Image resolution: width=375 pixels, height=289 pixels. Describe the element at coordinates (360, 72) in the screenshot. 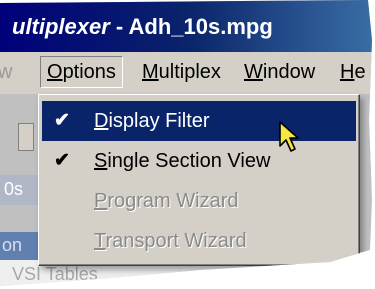

I see `menu-help-label: e` at that location.